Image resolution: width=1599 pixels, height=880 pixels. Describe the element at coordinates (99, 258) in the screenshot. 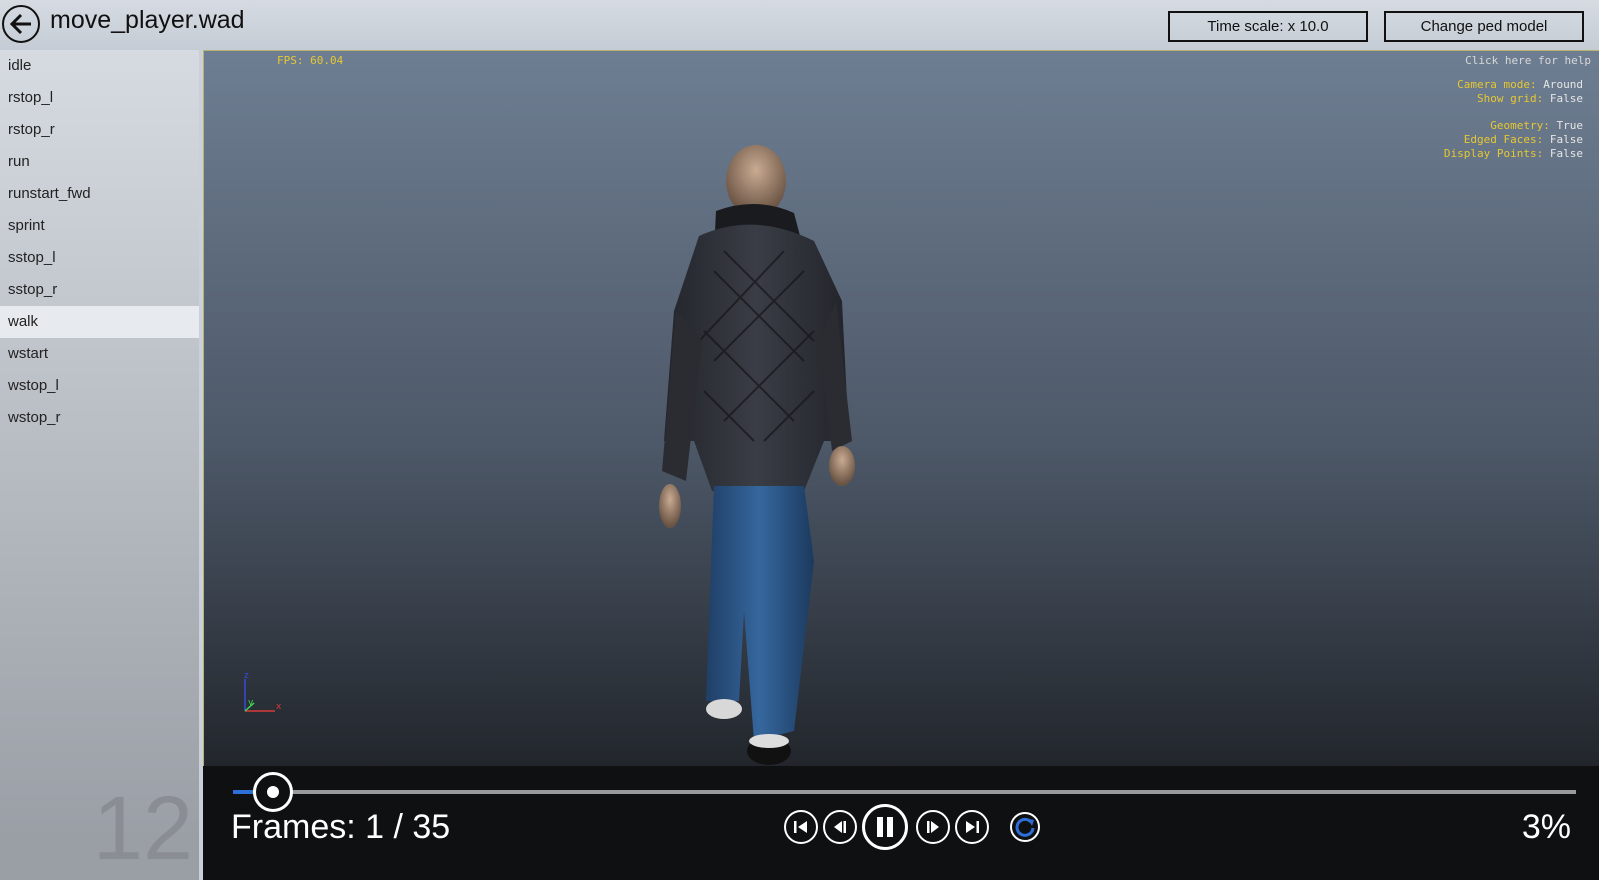

I see `list-item: sstop_l` at that location.